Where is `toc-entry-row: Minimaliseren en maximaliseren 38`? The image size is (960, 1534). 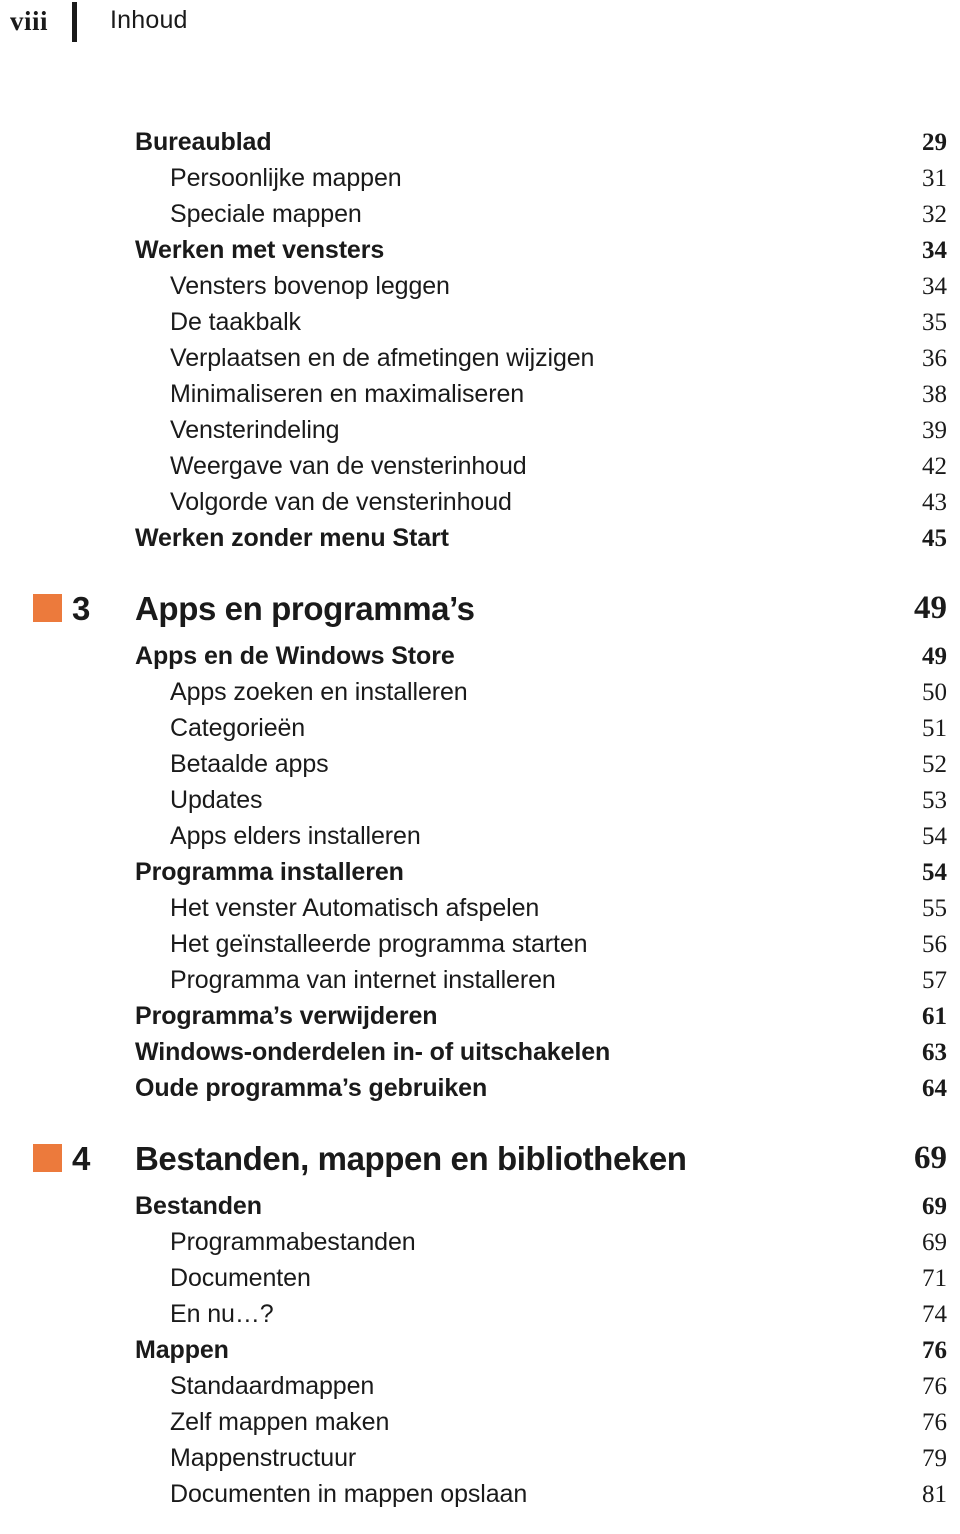
toc-entry-row: Minimaliseren en maximaliseren 38 is located at coordinates (480, 398).